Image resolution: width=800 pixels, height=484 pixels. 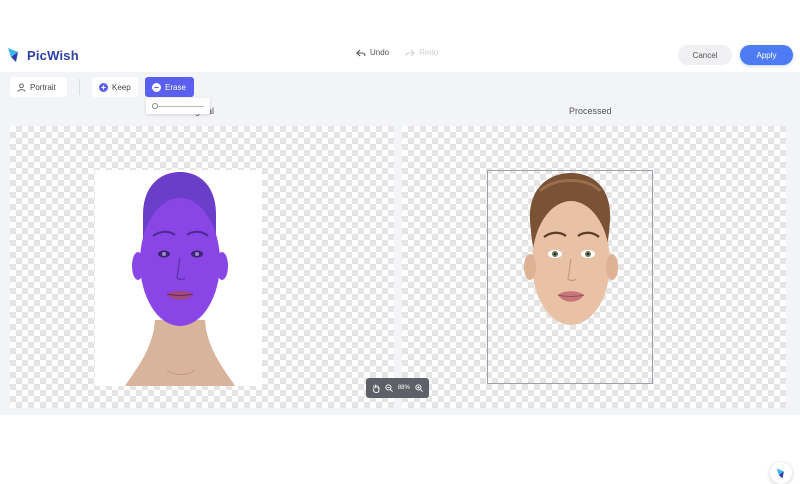 I want to click on portrait-label: Portrait, so click(x=43, y=87).